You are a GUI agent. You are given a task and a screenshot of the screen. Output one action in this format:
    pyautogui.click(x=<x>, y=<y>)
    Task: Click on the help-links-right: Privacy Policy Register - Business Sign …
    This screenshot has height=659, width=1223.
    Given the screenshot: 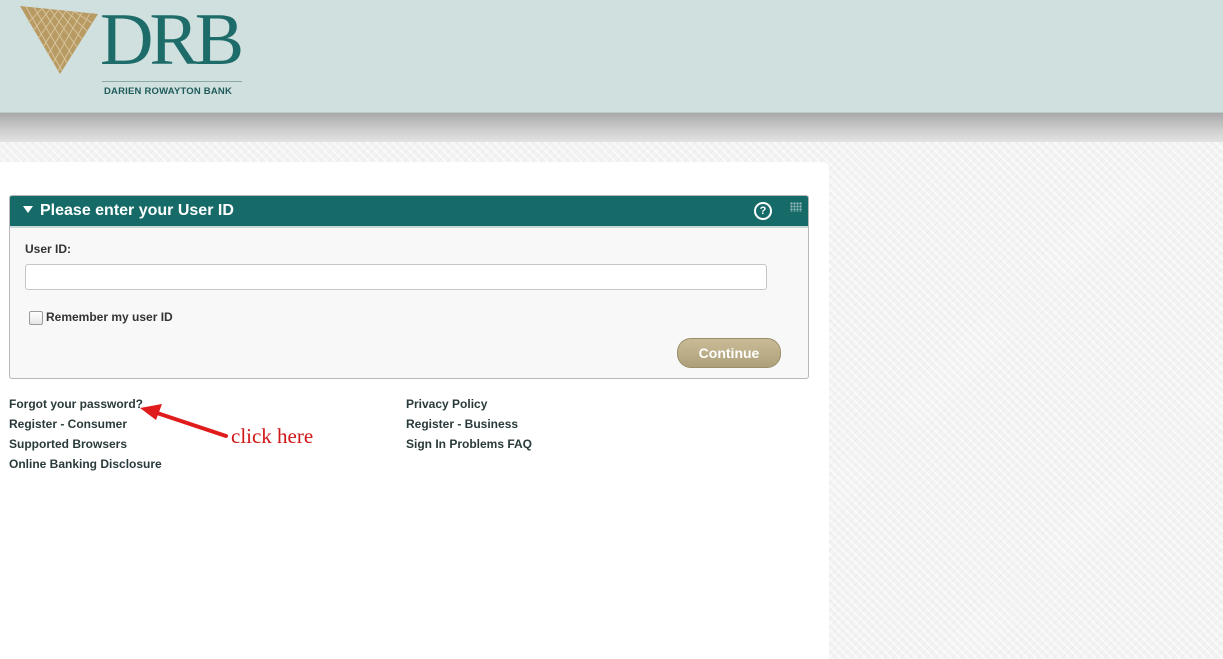 What is the action you would take?
    pyautogui.click(x=469, y=426)
    